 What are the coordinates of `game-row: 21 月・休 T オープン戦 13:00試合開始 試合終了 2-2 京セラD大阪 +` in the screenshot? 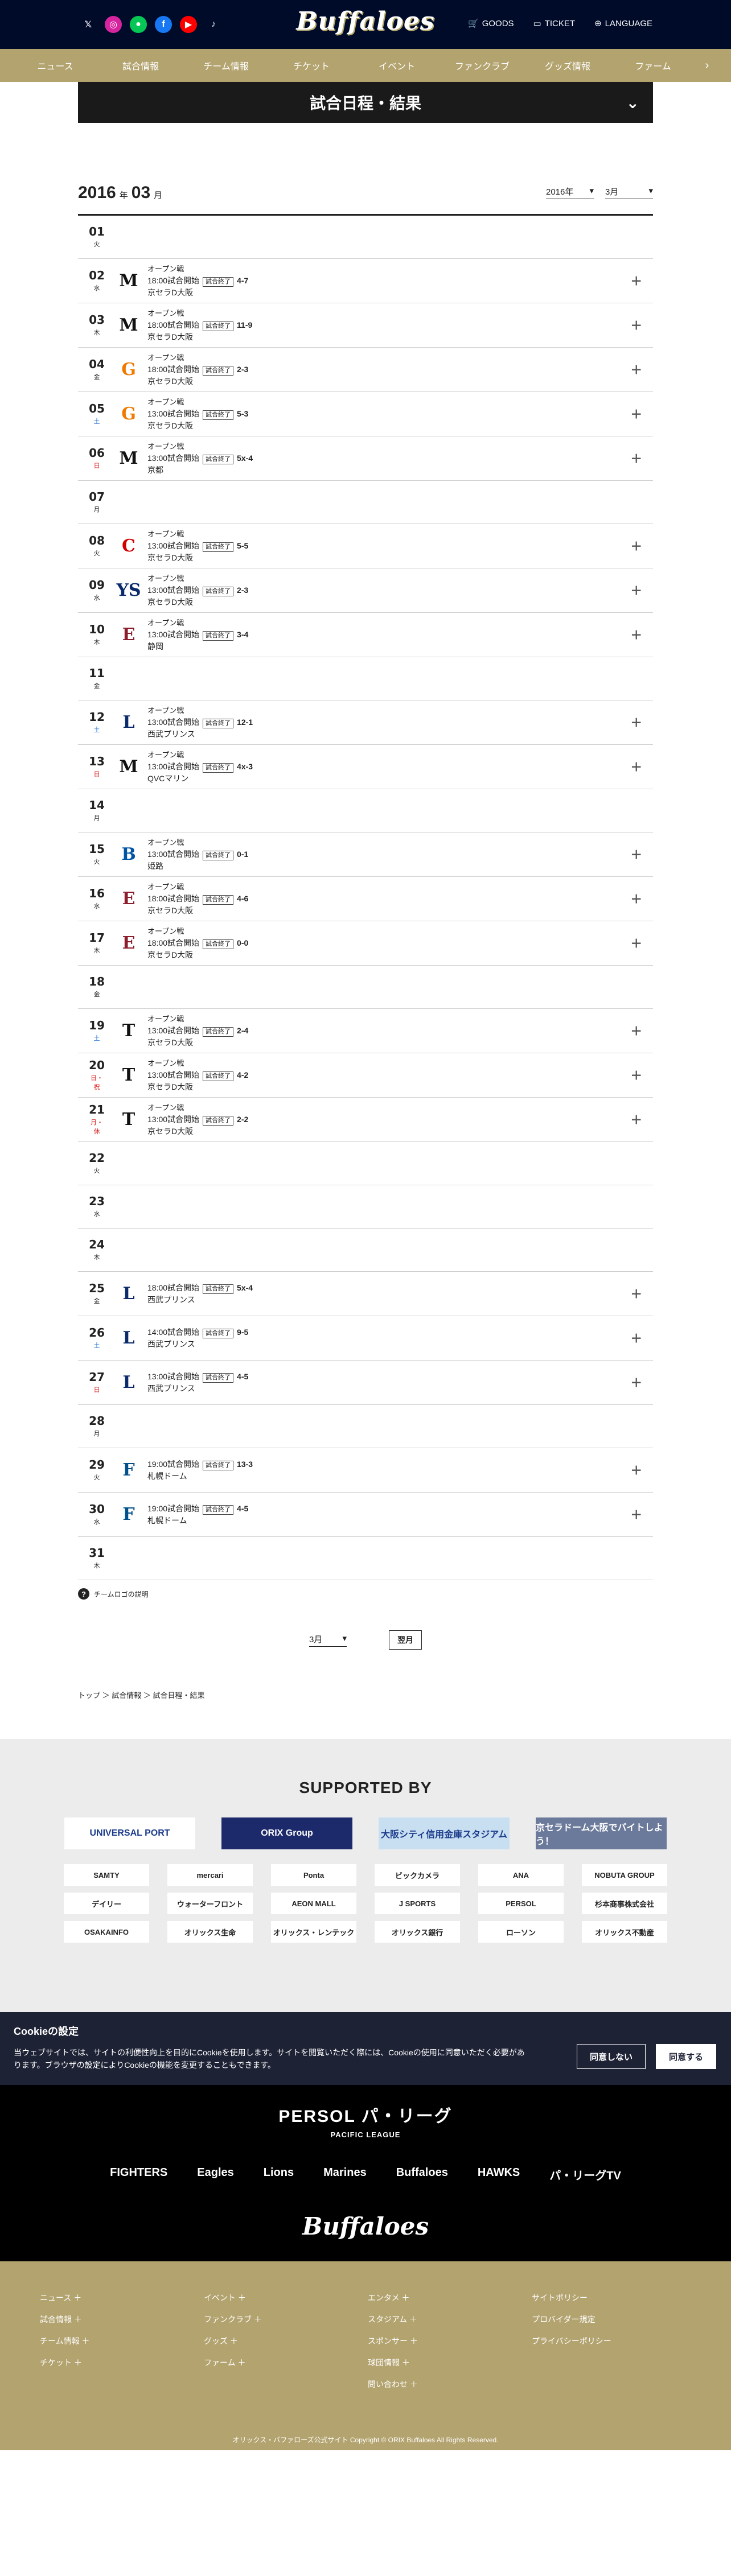 It's located at (365, 1120).